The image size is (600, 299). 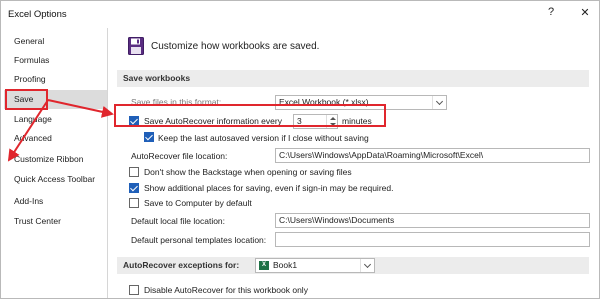 What do you see at coordinates (300, 14) in the screenshot?
I see `title-bar: Excel Options ? ✕` at bounding box center [300, 14].